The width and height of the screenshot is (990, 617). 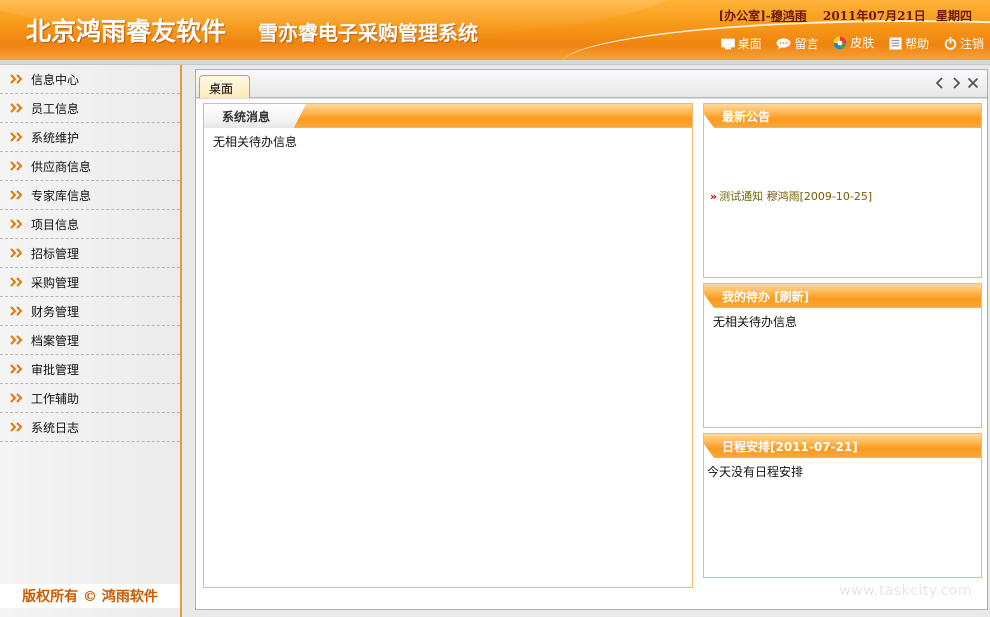 I want to click on notice-item-title: 测试通知, so click(x=741, y=196).